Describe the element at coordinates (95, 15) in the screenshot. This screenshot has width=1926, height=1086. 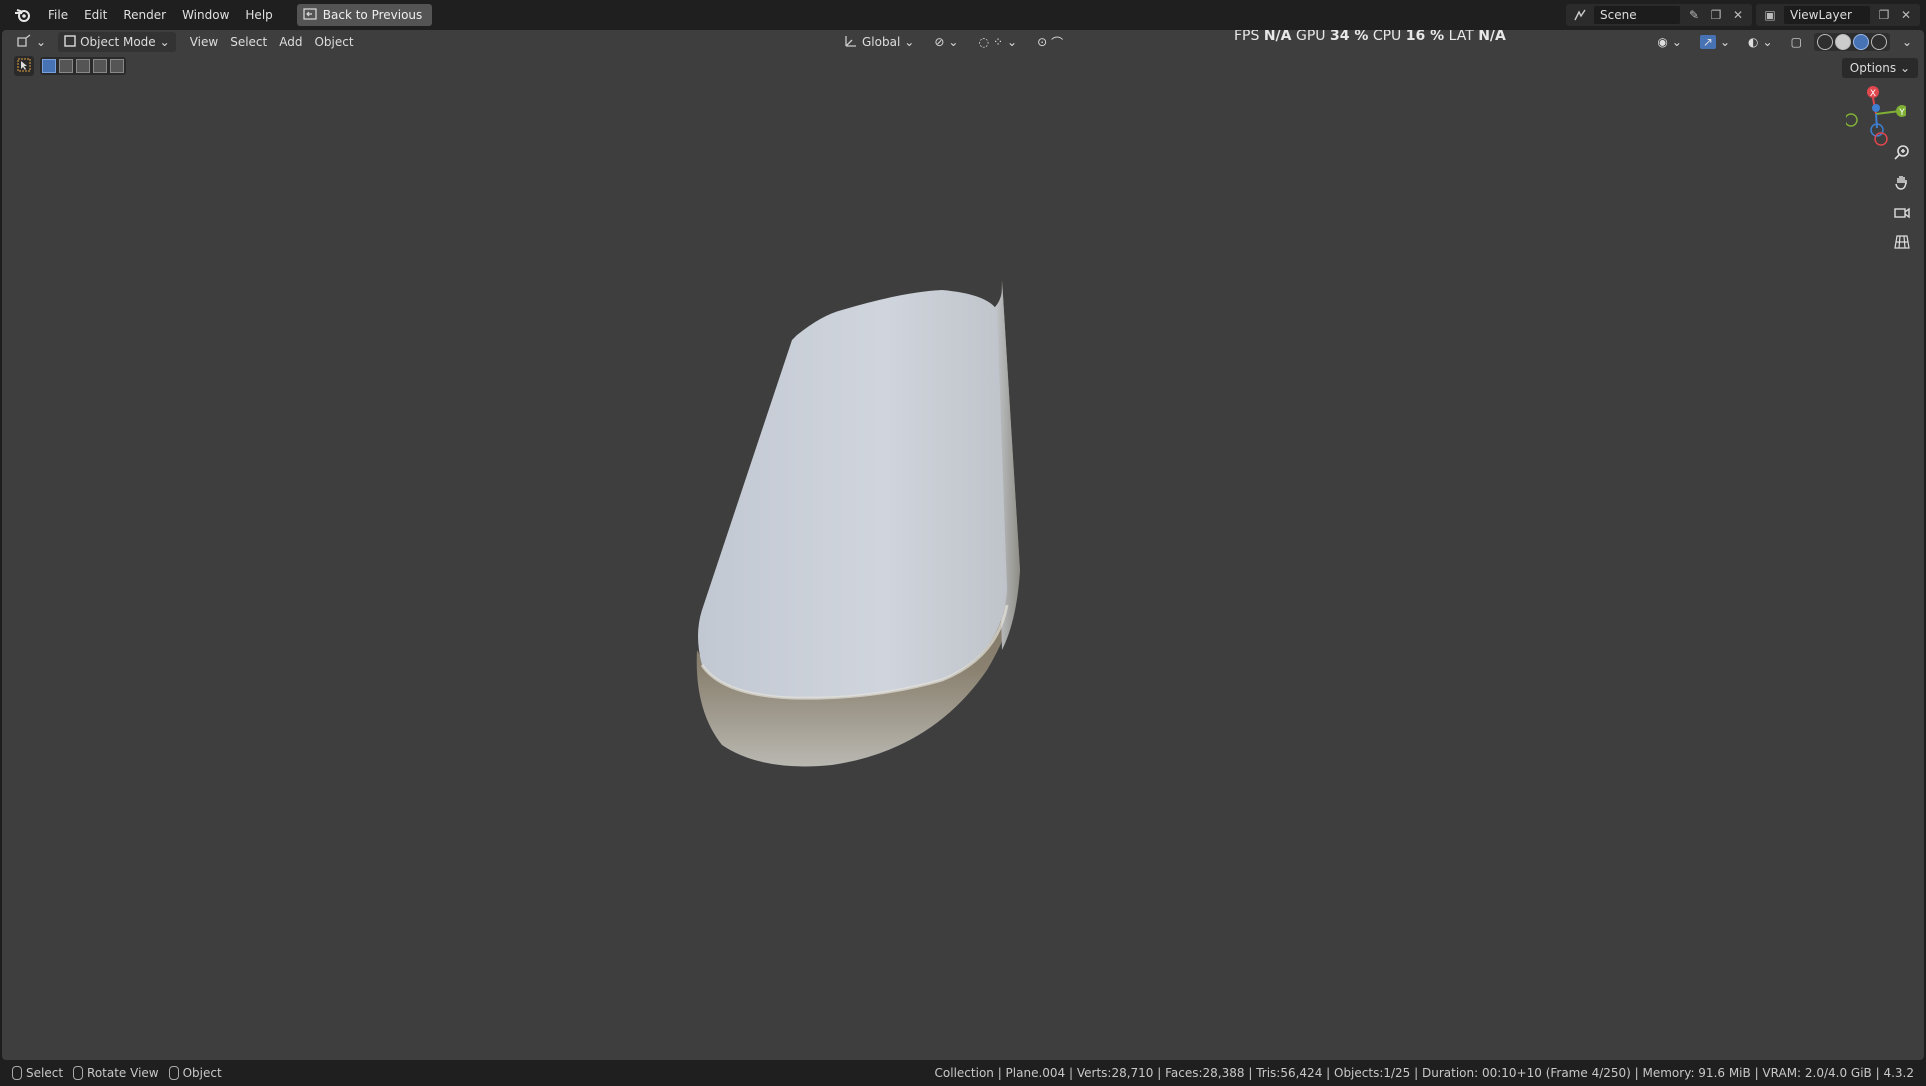
I see `menu-edit: Edit` at that location.